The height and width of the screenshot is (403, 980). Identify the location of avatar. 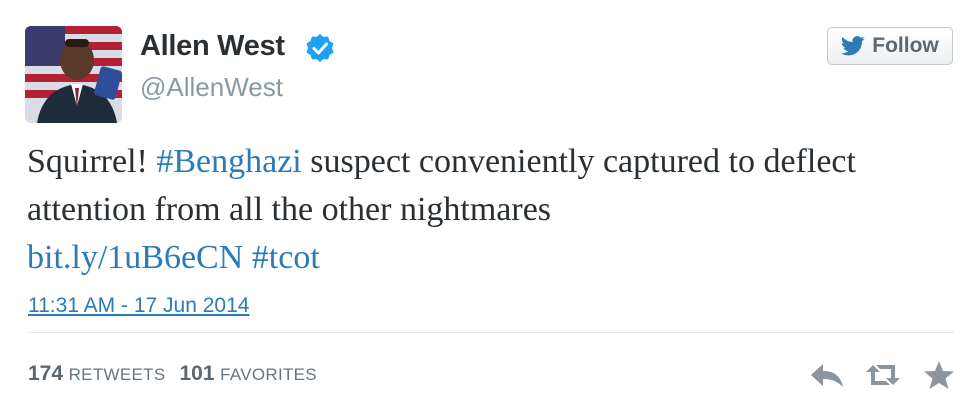
(73, 74).